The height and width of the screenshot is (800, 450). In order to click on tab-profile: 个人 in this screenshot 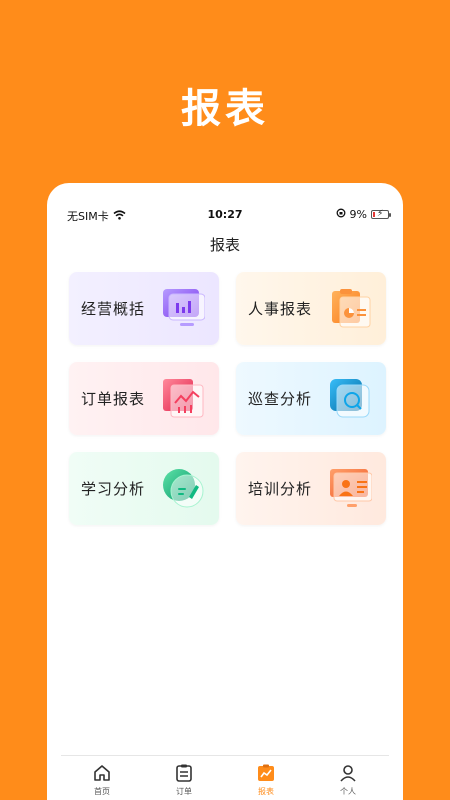, I will do `click(348, 778)`.